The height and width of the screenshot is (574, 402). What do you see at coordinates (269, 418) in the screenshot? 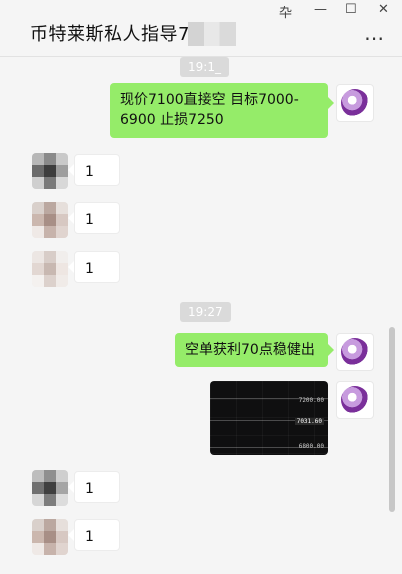
I see `image-message: 7200.00 7031.60 6800.00` at bounding box center [269, 418].